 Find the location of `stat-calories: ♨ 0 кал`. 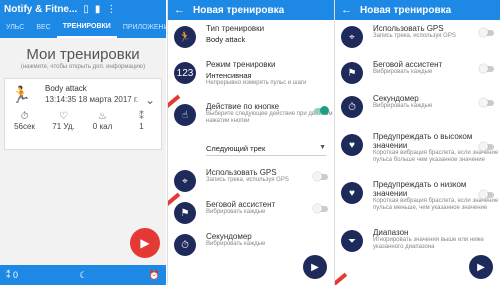

stat-calories: ♨ 0 кал is located at coordinates (102, 121).